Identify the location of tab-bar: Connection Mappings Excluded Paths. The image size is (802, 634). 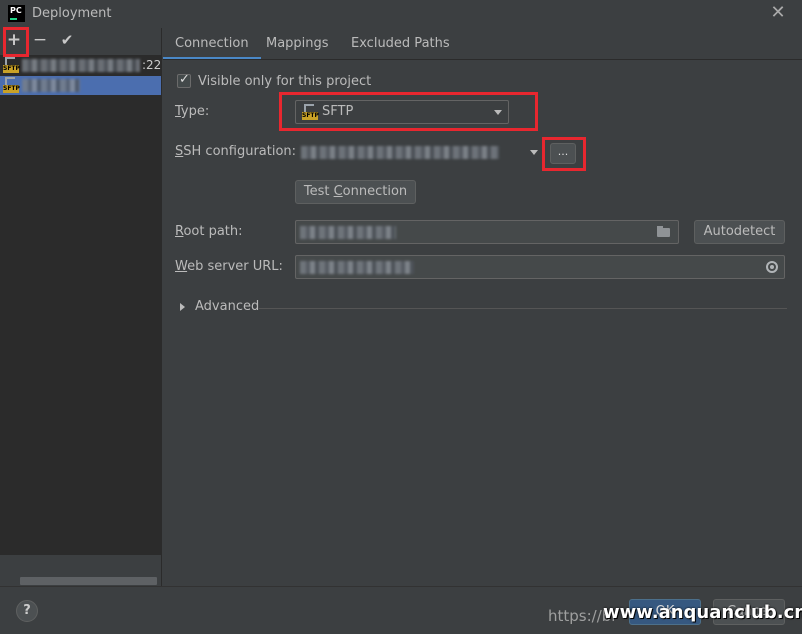
(482, 44).